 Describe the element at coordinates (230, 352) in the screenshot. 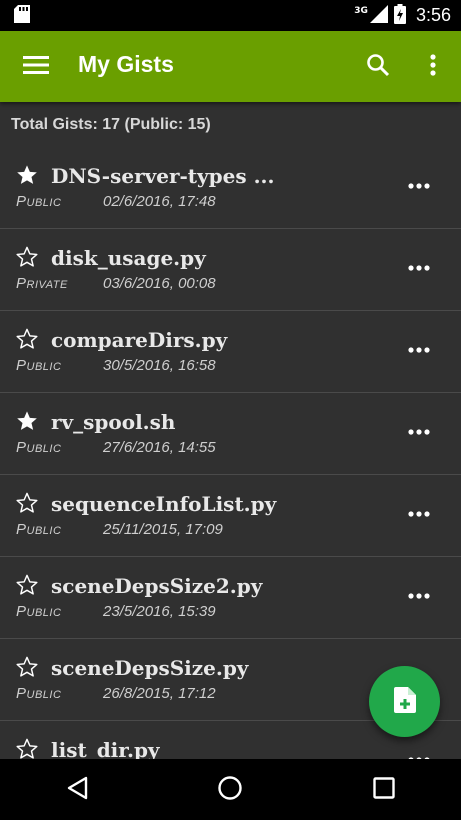

I see `gist-row: compareDirs.py Public 30/5/2016, 16:58` at that location.